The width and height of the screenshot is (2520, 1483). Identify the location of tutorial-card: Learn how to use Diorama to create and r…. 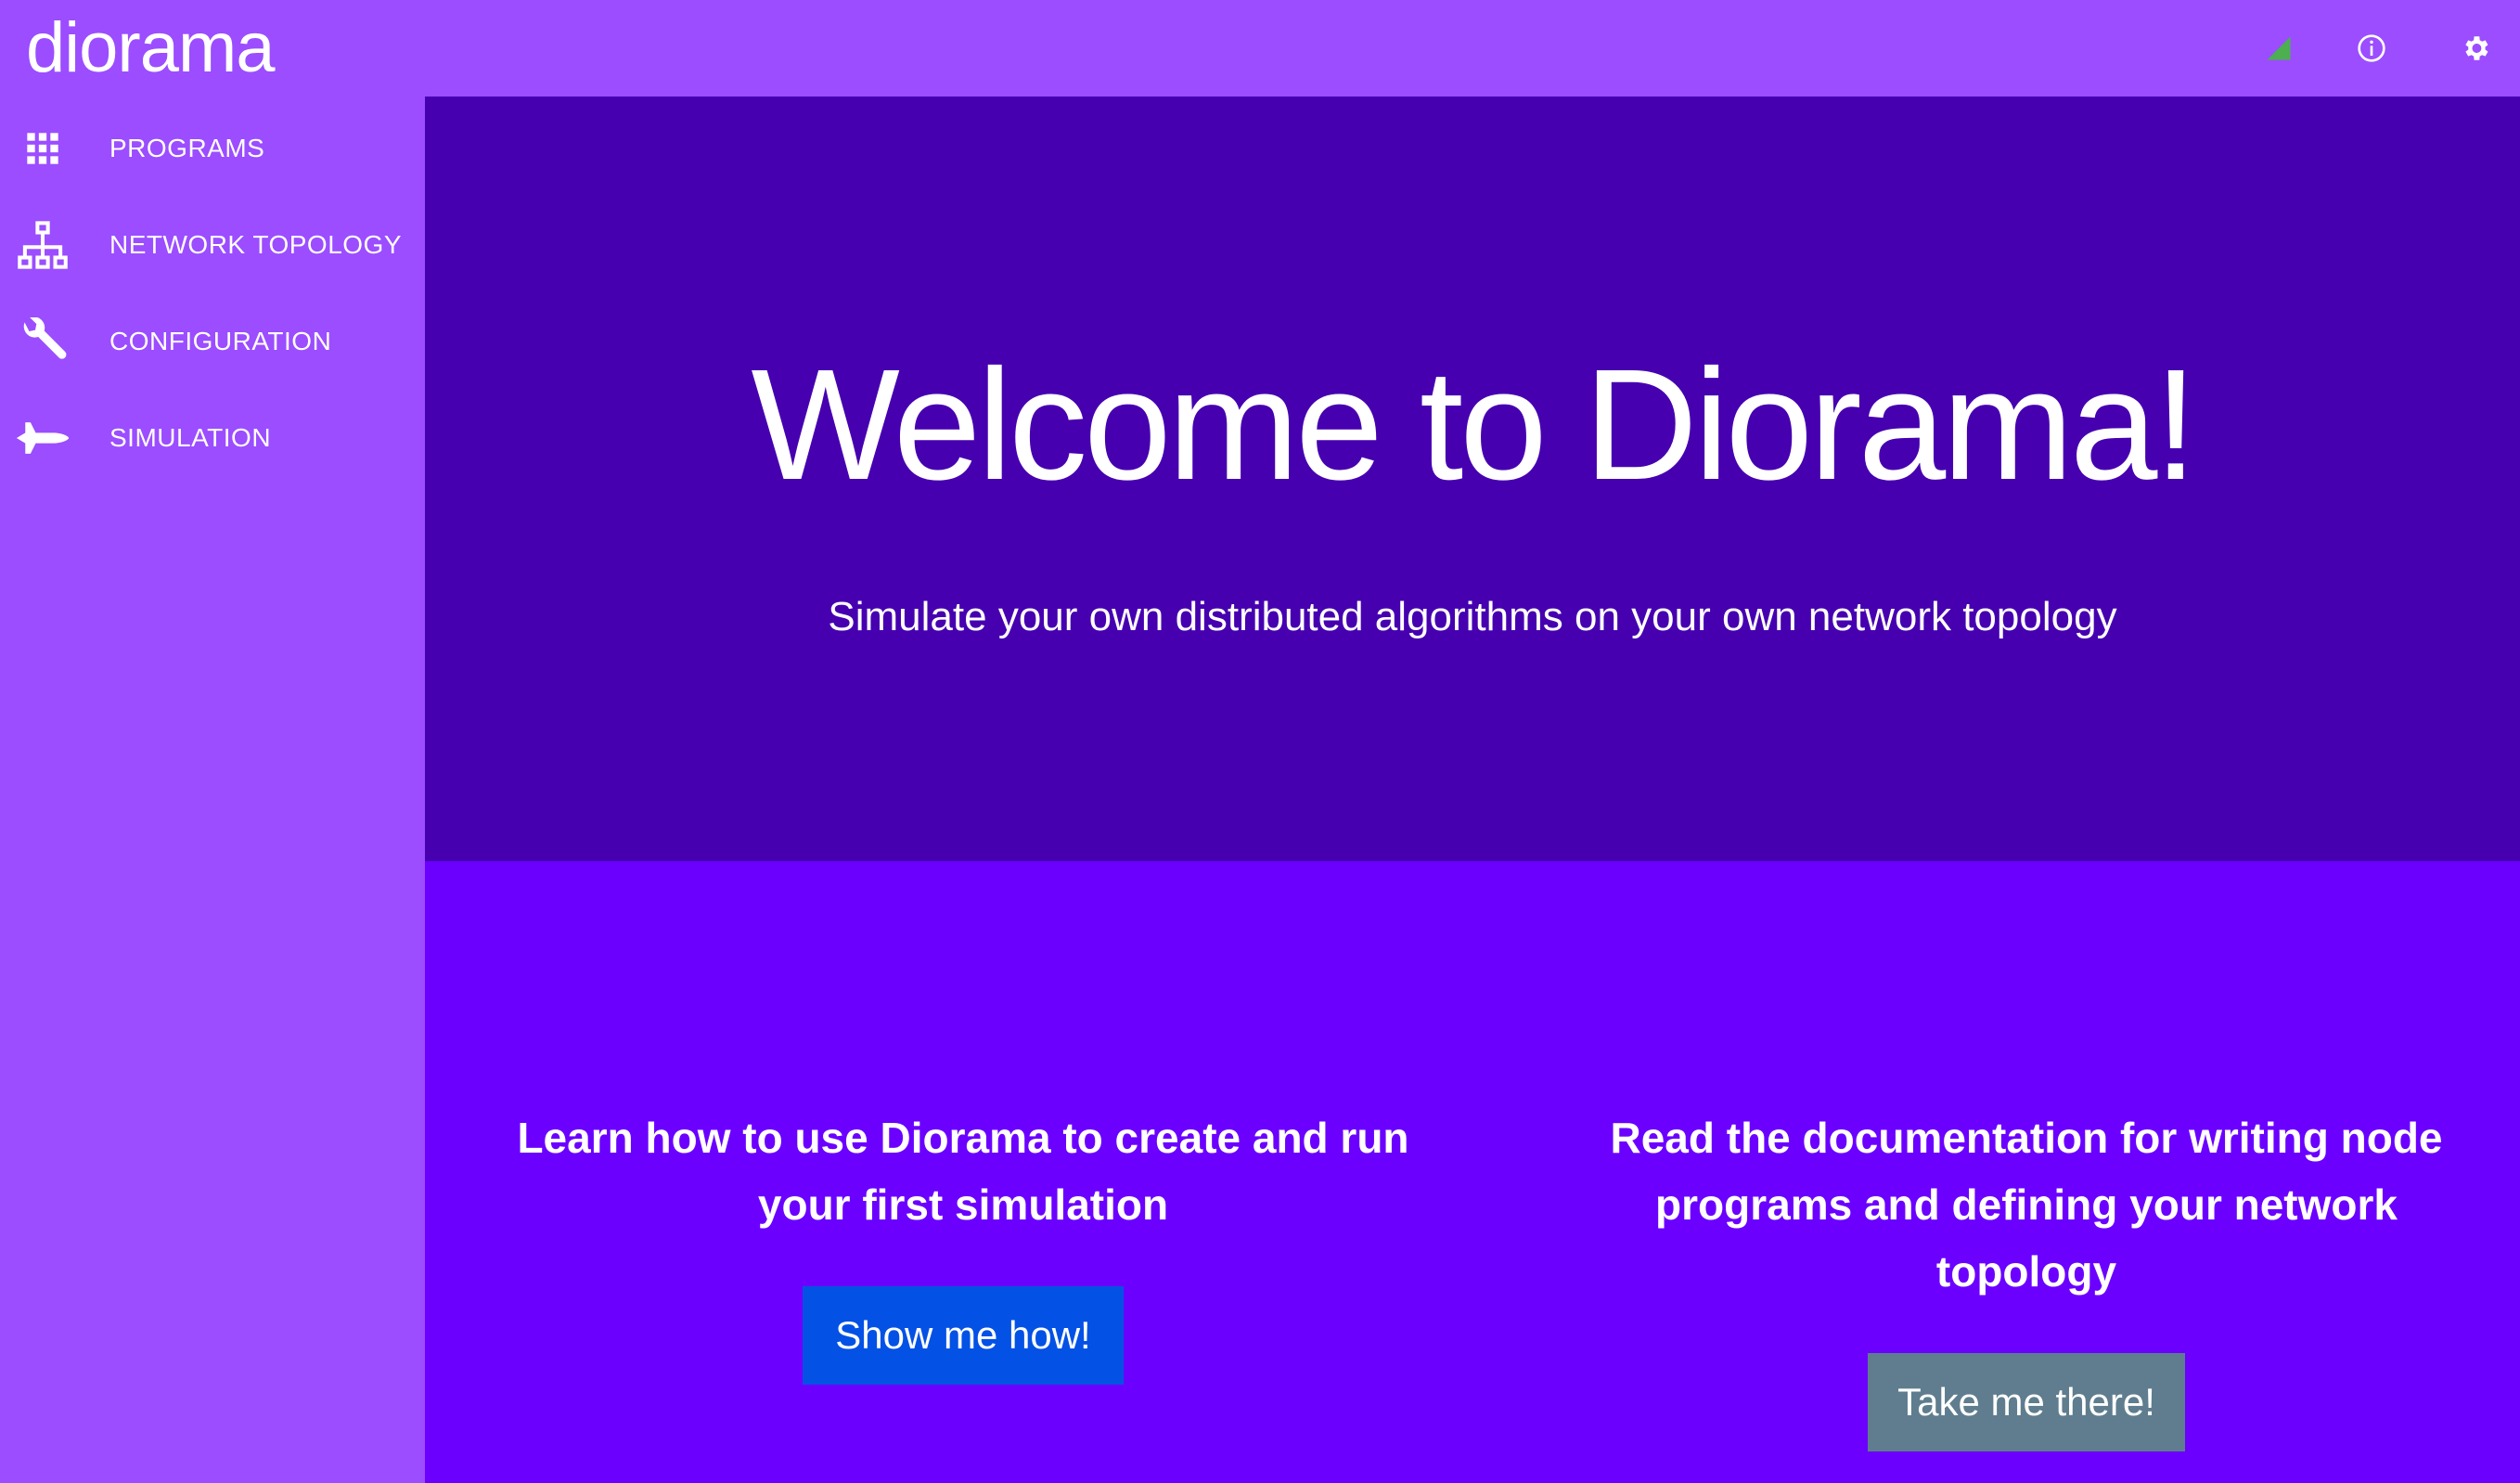
(963, 1244).